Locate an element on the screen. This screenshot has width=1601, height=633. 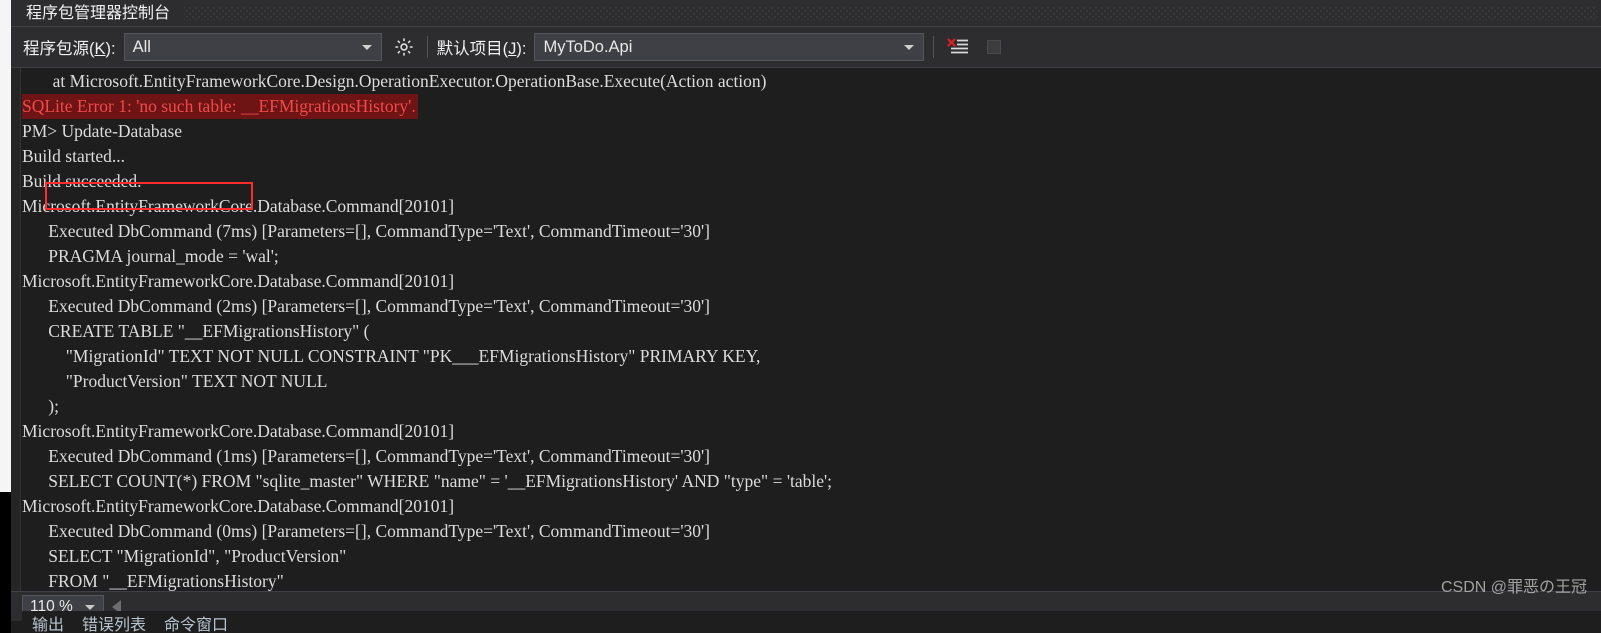
toolbar-grip-dots is located at coordinates (890, 13).